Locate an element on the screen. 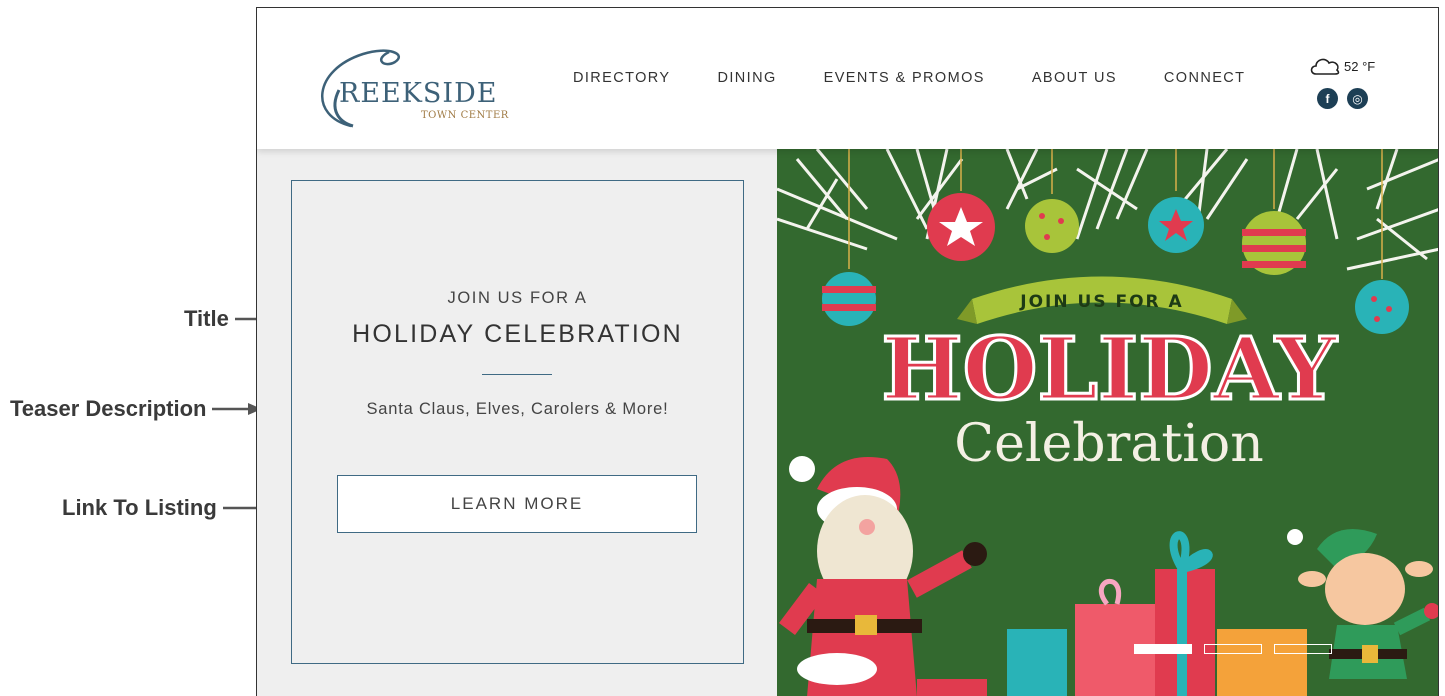  annotation-label: Title is located at coordinates (206, 318).